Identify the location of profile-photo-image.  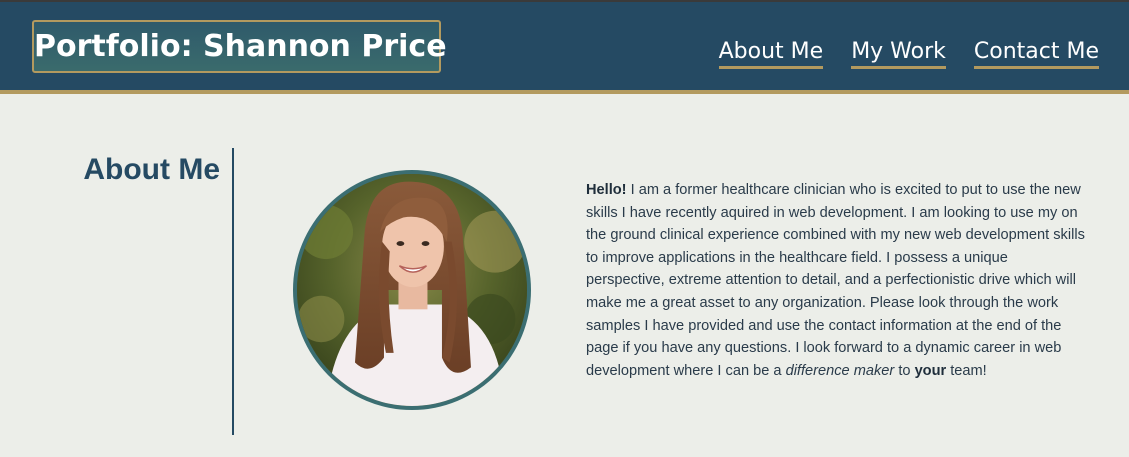
(412, 290).